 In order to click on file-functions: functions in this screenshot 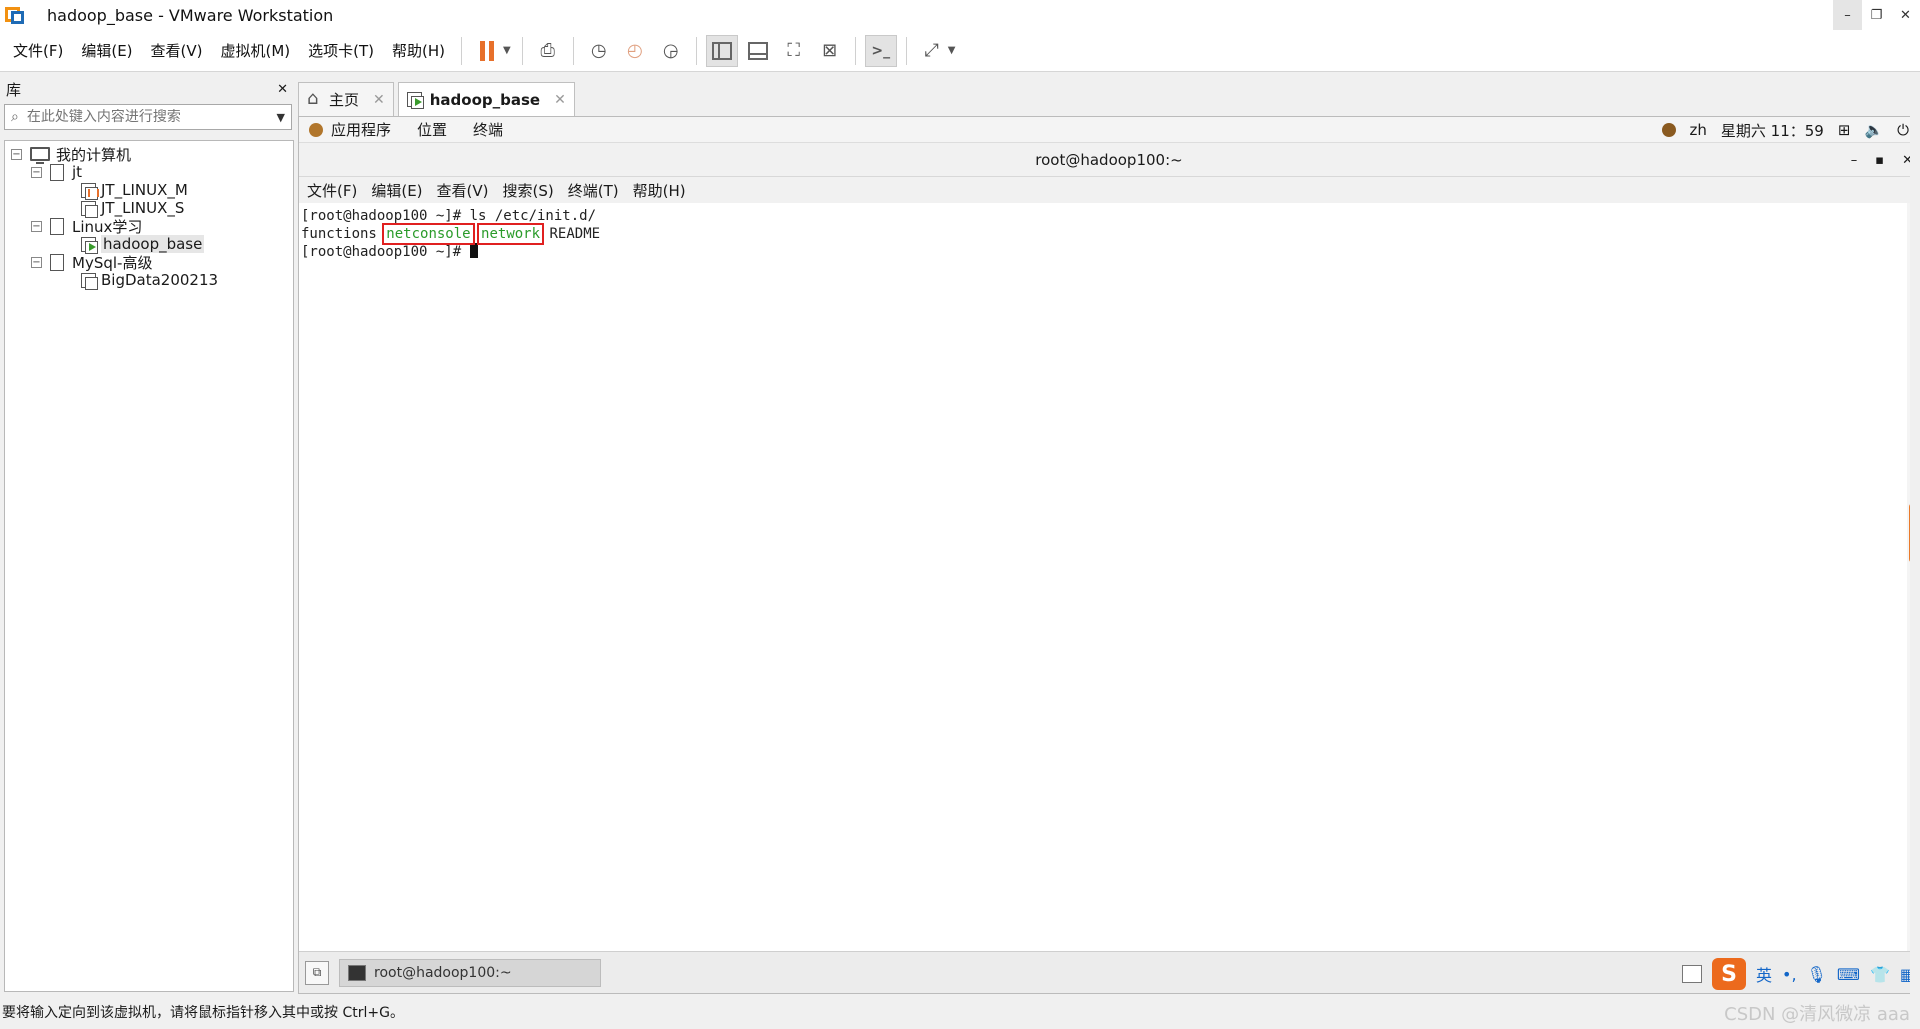, I will do `click(343, 234)`.